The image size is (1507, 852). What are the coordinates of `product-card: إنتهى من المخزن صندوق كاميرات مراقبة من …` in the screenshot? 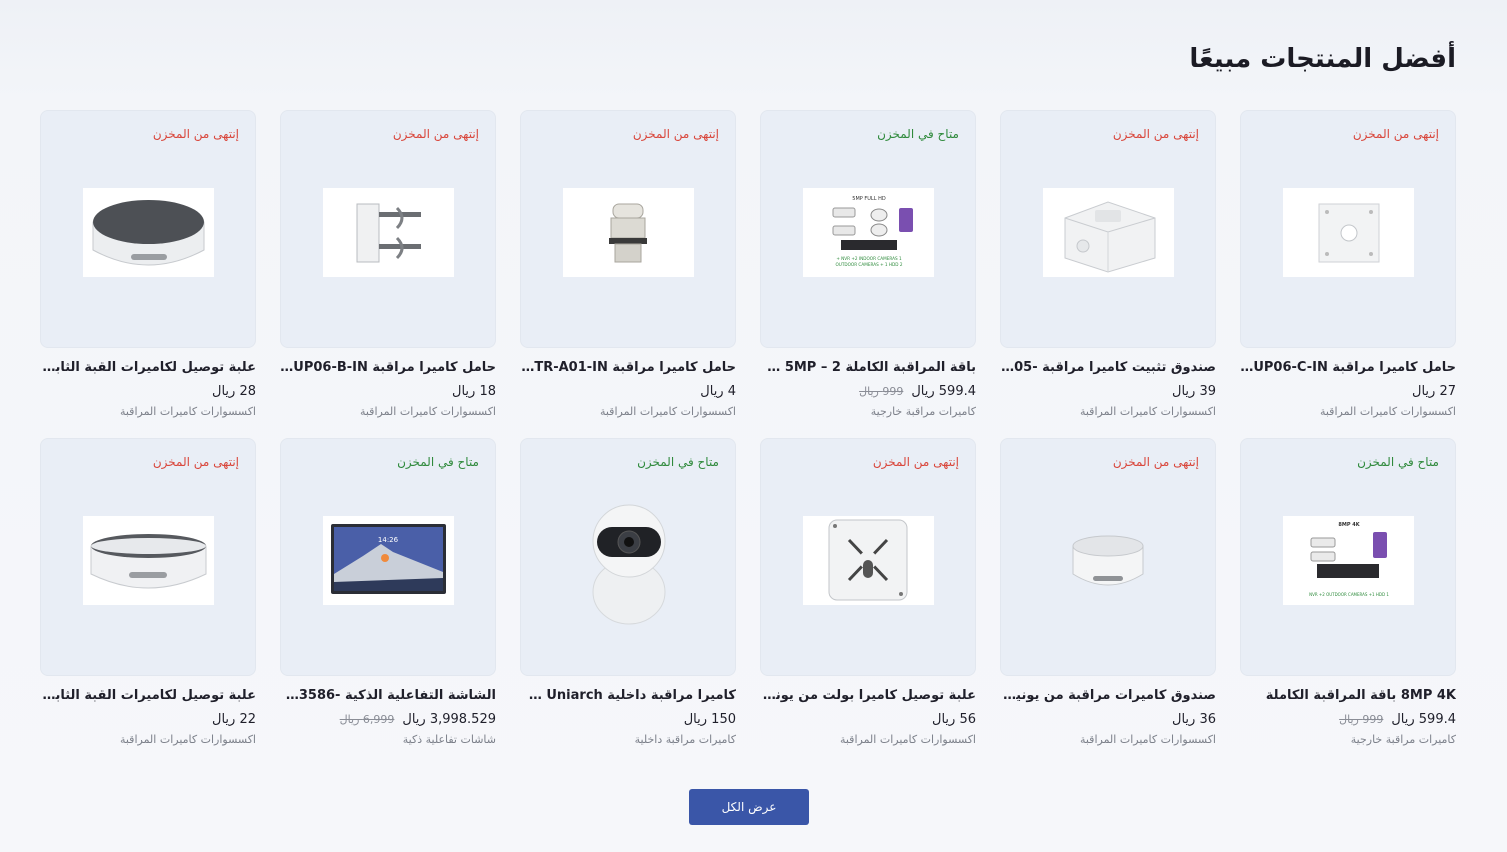 It's located at (1108, 597).